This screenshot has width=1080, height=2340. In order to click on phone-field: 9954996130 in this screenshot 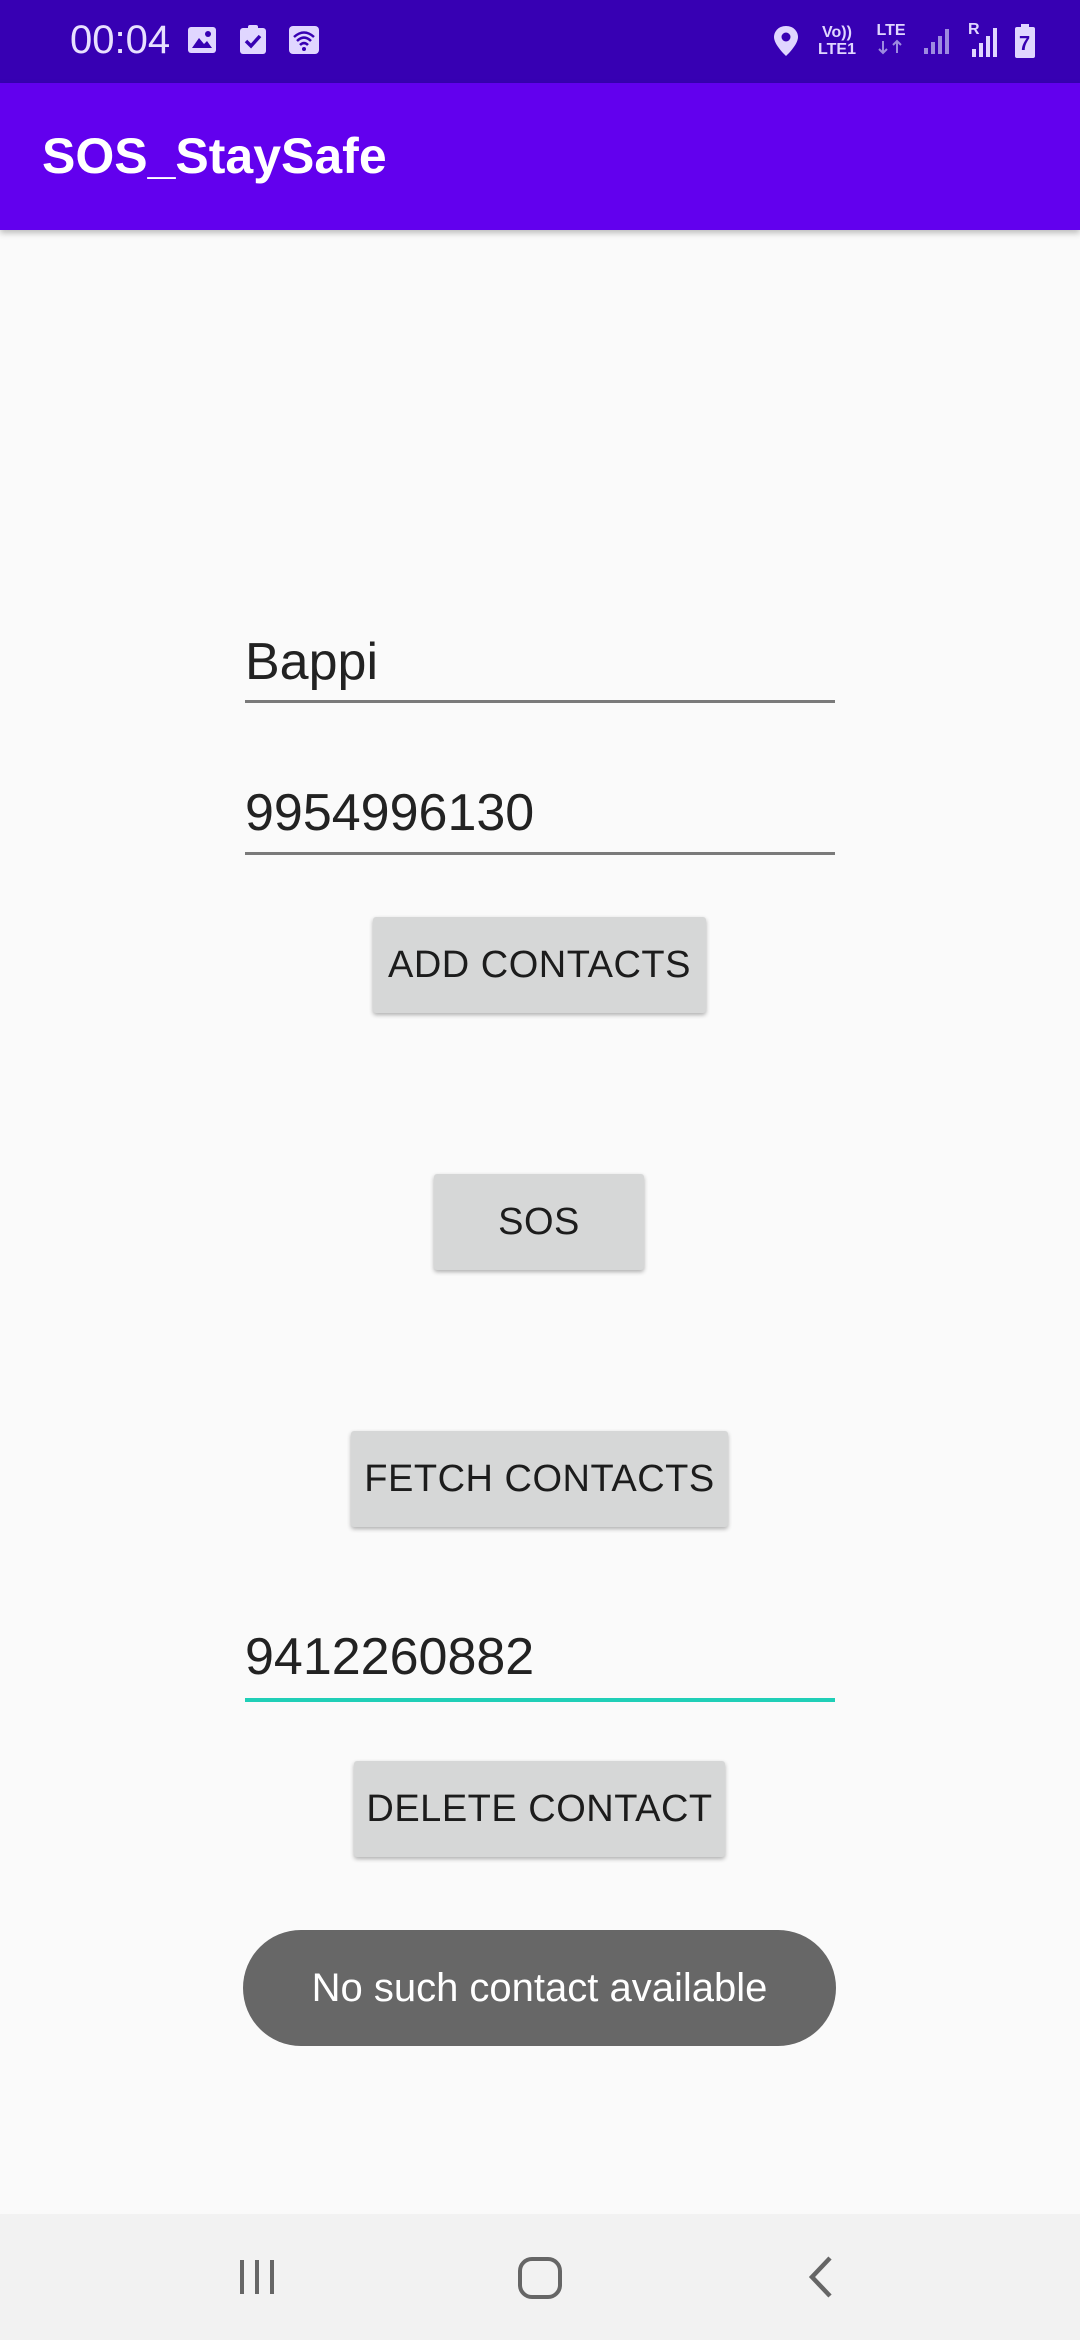, I will do `click(540, 819)`.